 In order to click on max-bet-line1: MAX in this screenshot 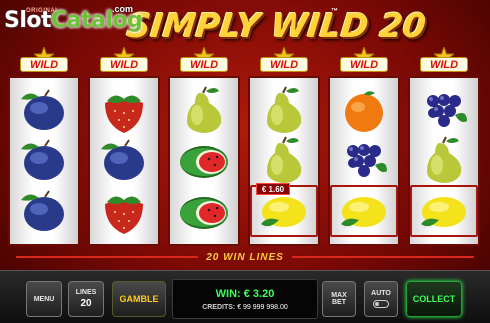, I will do `click(339, 295)`.